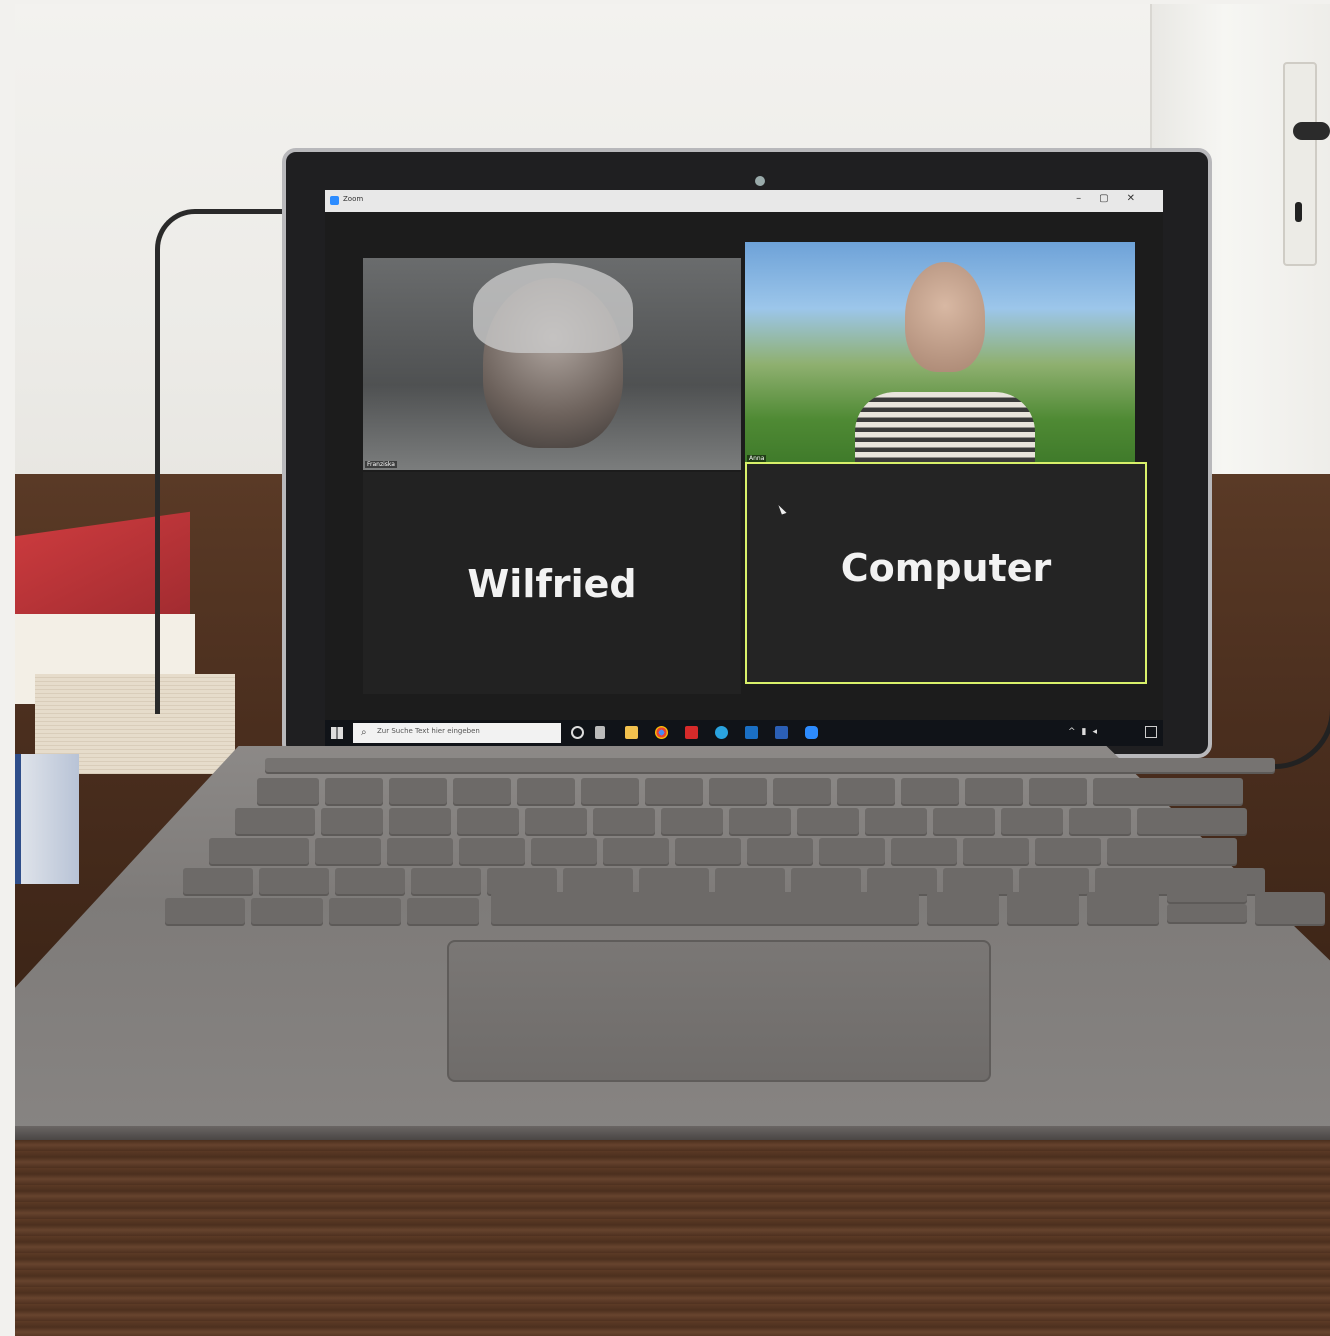  I want to click on participant-video-body, so click(945, 428).